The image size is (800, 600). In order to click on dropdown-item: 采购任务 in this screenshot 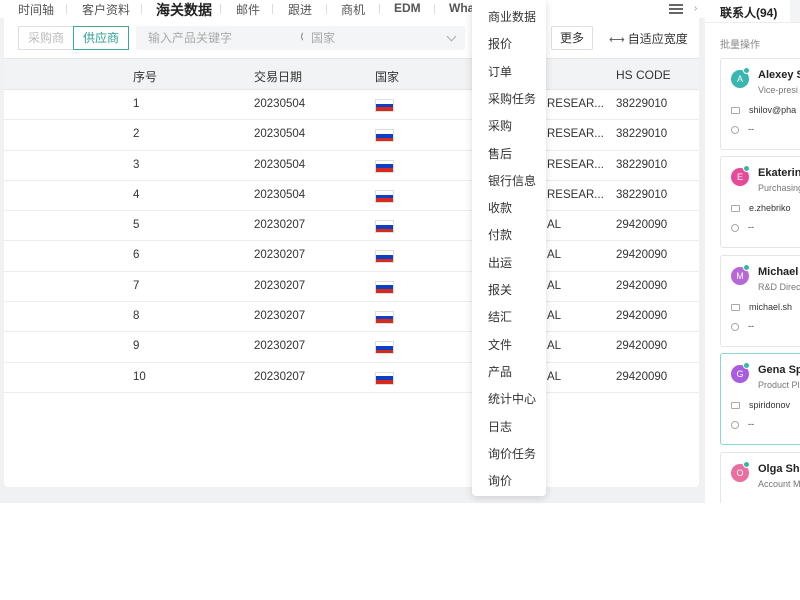, I will do `click(512, 98)`.